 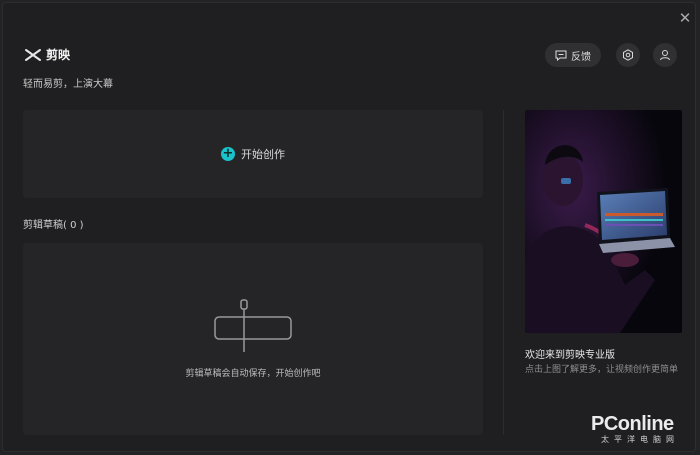 I want to click on feedback-label: 反馈, so click(x=581, y=57).